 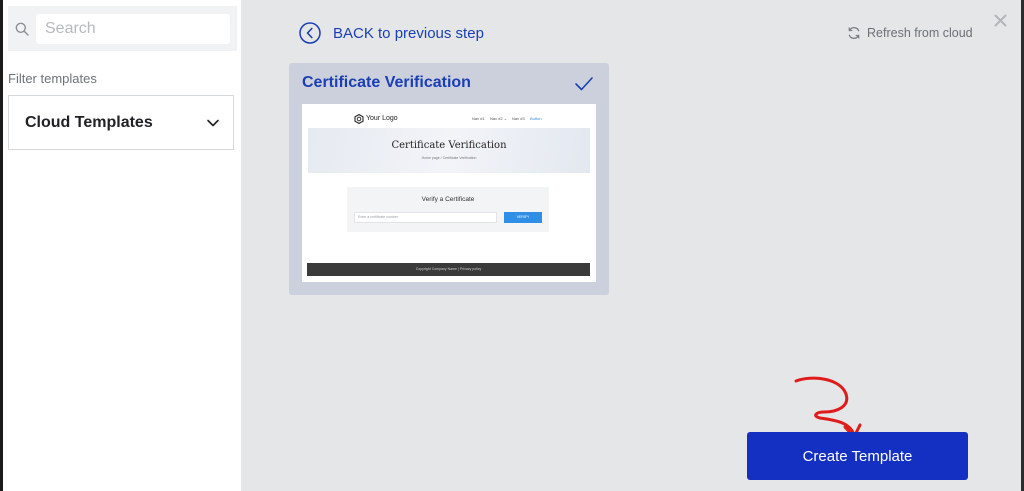 What do you see at coordinates (89, 122) in the screenshot?
I see `template-source-value: Cloud Templates` at bounding box center [89, 122].